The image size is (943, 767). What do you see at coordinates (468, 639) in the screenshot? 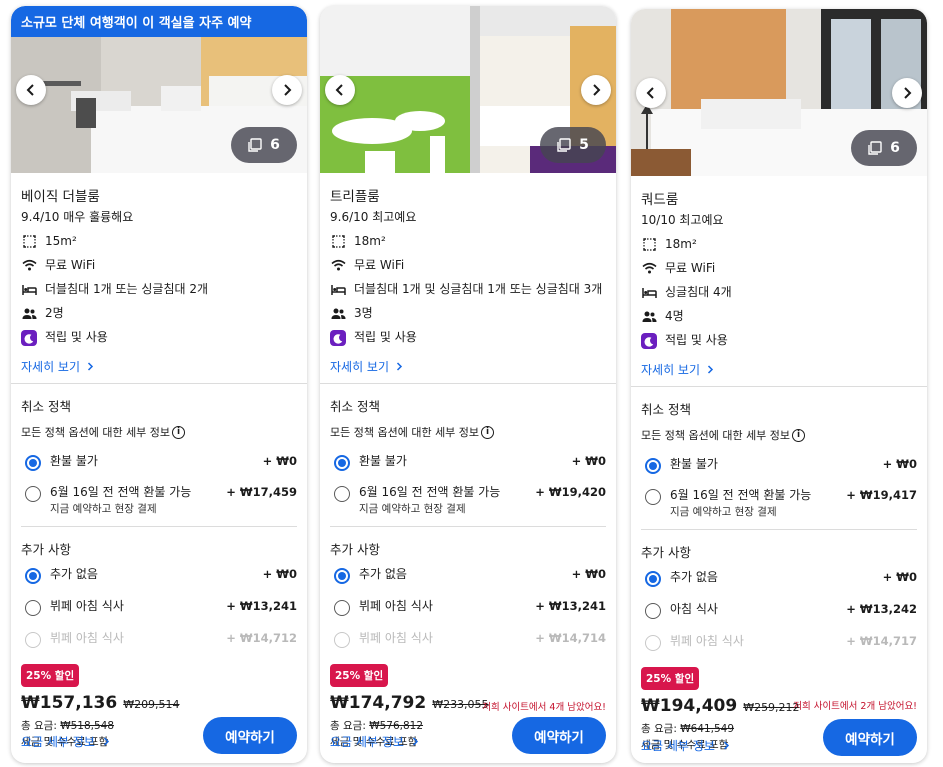
I see `extra-option-breakfast-disabled: 뷔페 아침 식사 + ₩14,714` at bounding box center [468, 639].